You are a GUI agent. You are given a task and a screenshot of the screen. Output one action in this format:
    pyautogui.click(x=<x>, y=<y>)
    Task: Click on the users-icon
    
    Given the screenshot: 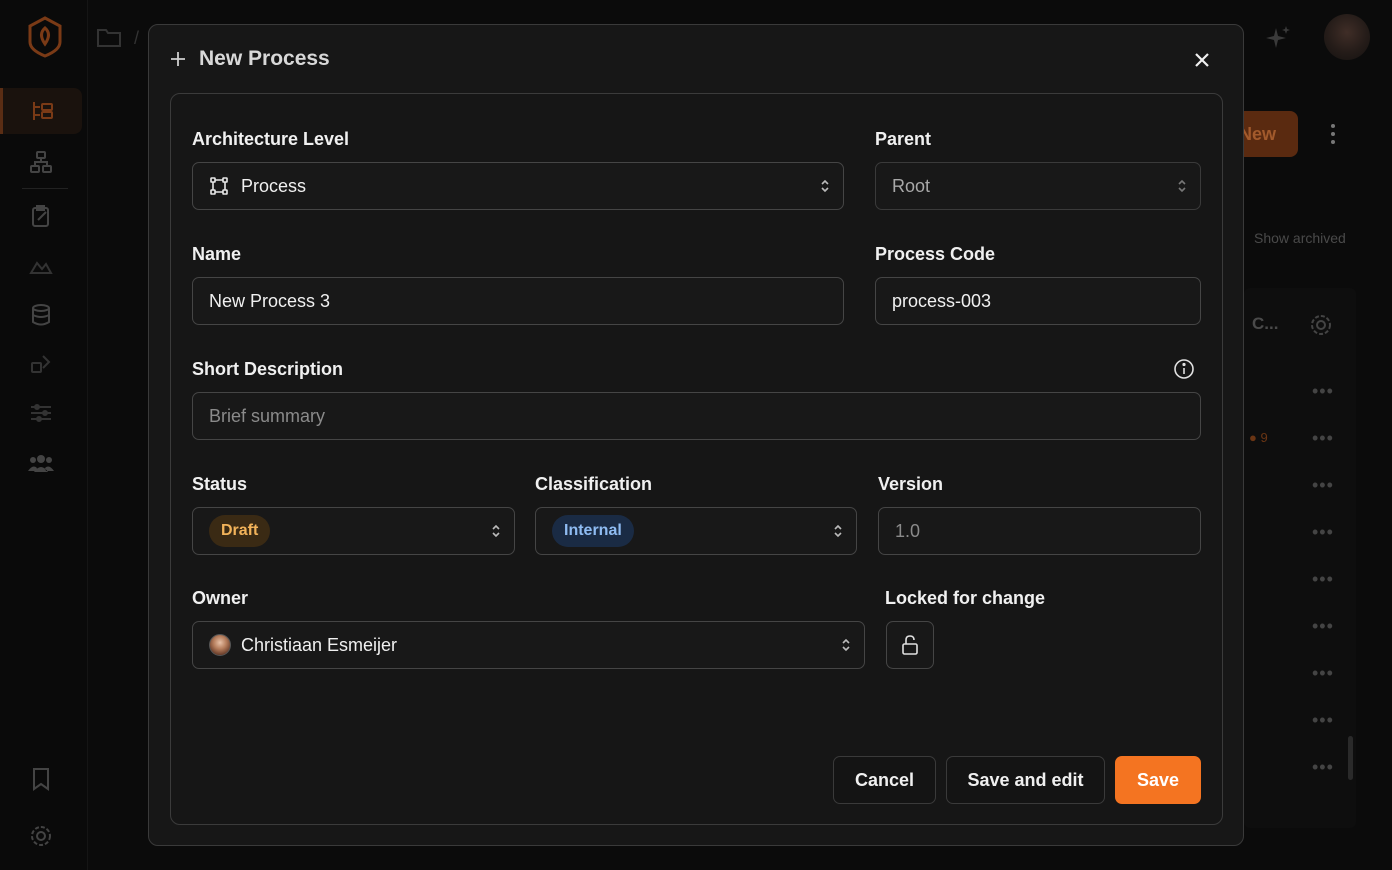 What is the action you would take?
    pyautogui.click(x=41, y=463)
    